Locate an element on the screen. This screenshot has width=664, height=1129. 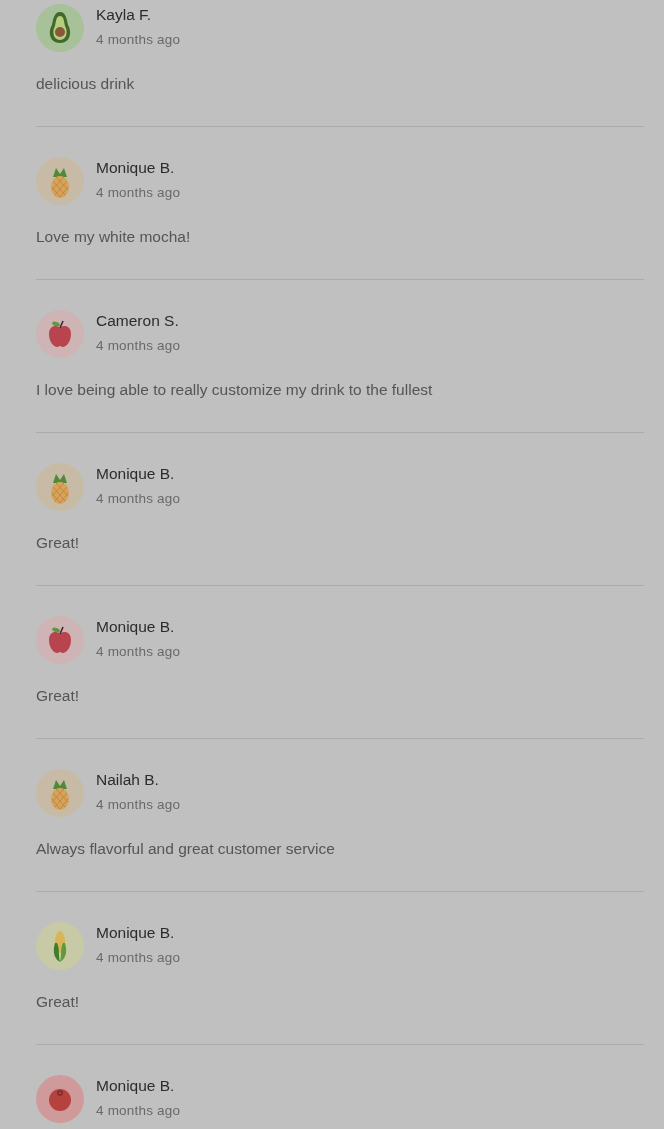
reviewer-name: Kayla F. is located at coordinates (124, 15).